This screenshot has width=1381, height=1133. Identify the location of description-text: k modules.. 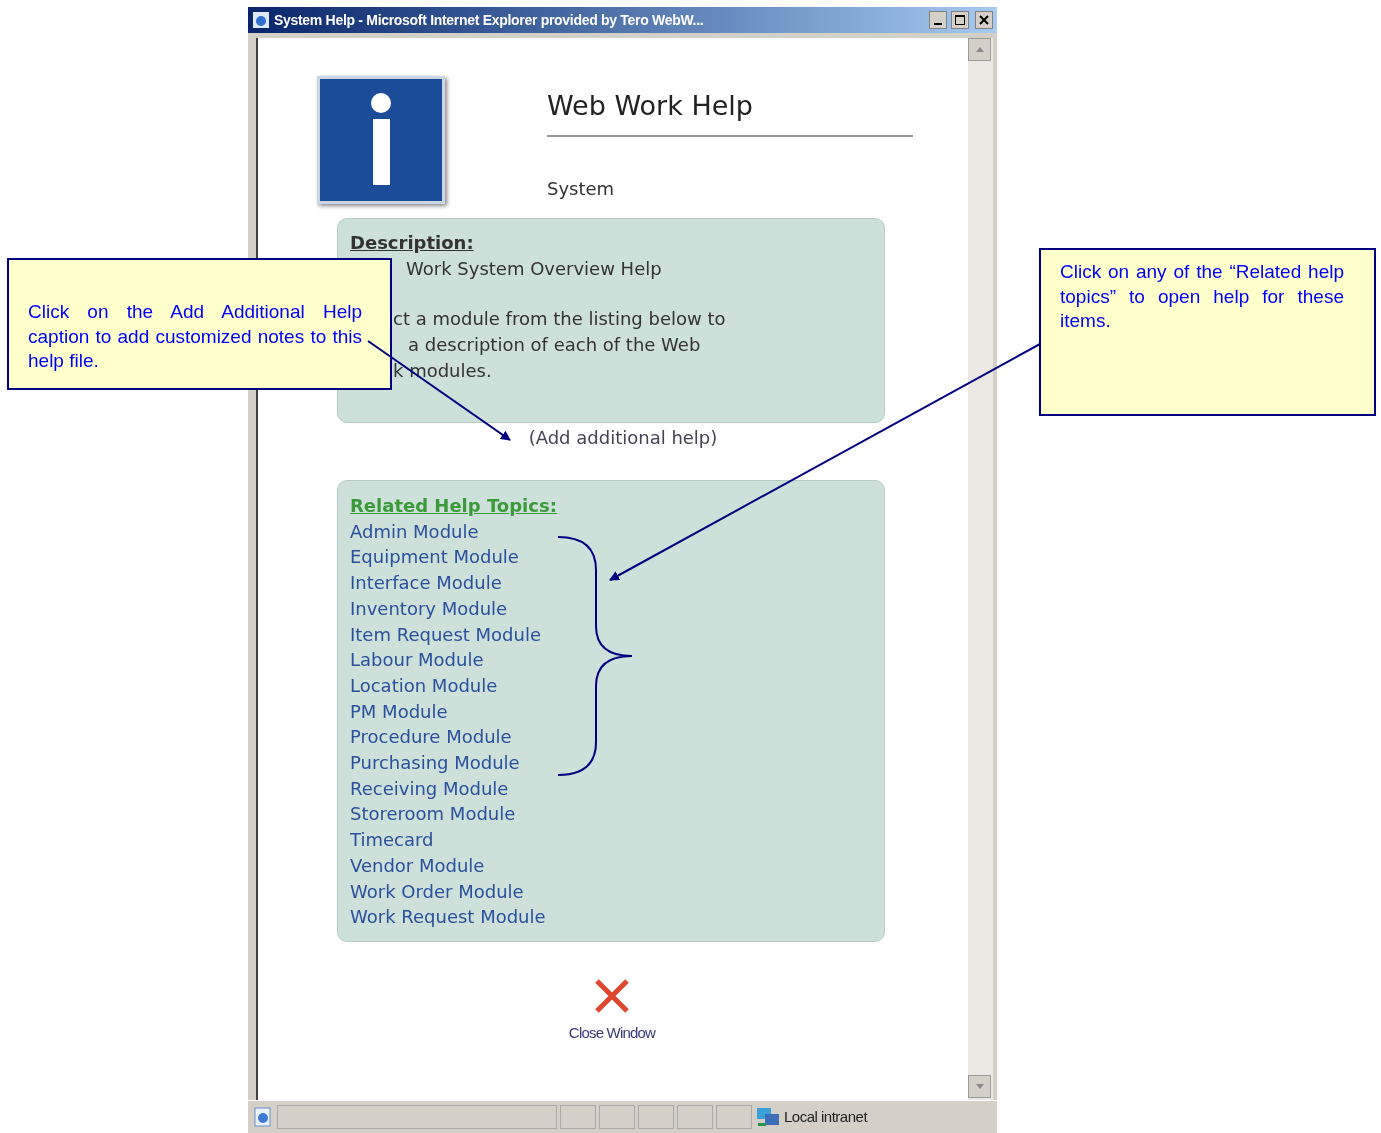
(442, 370).